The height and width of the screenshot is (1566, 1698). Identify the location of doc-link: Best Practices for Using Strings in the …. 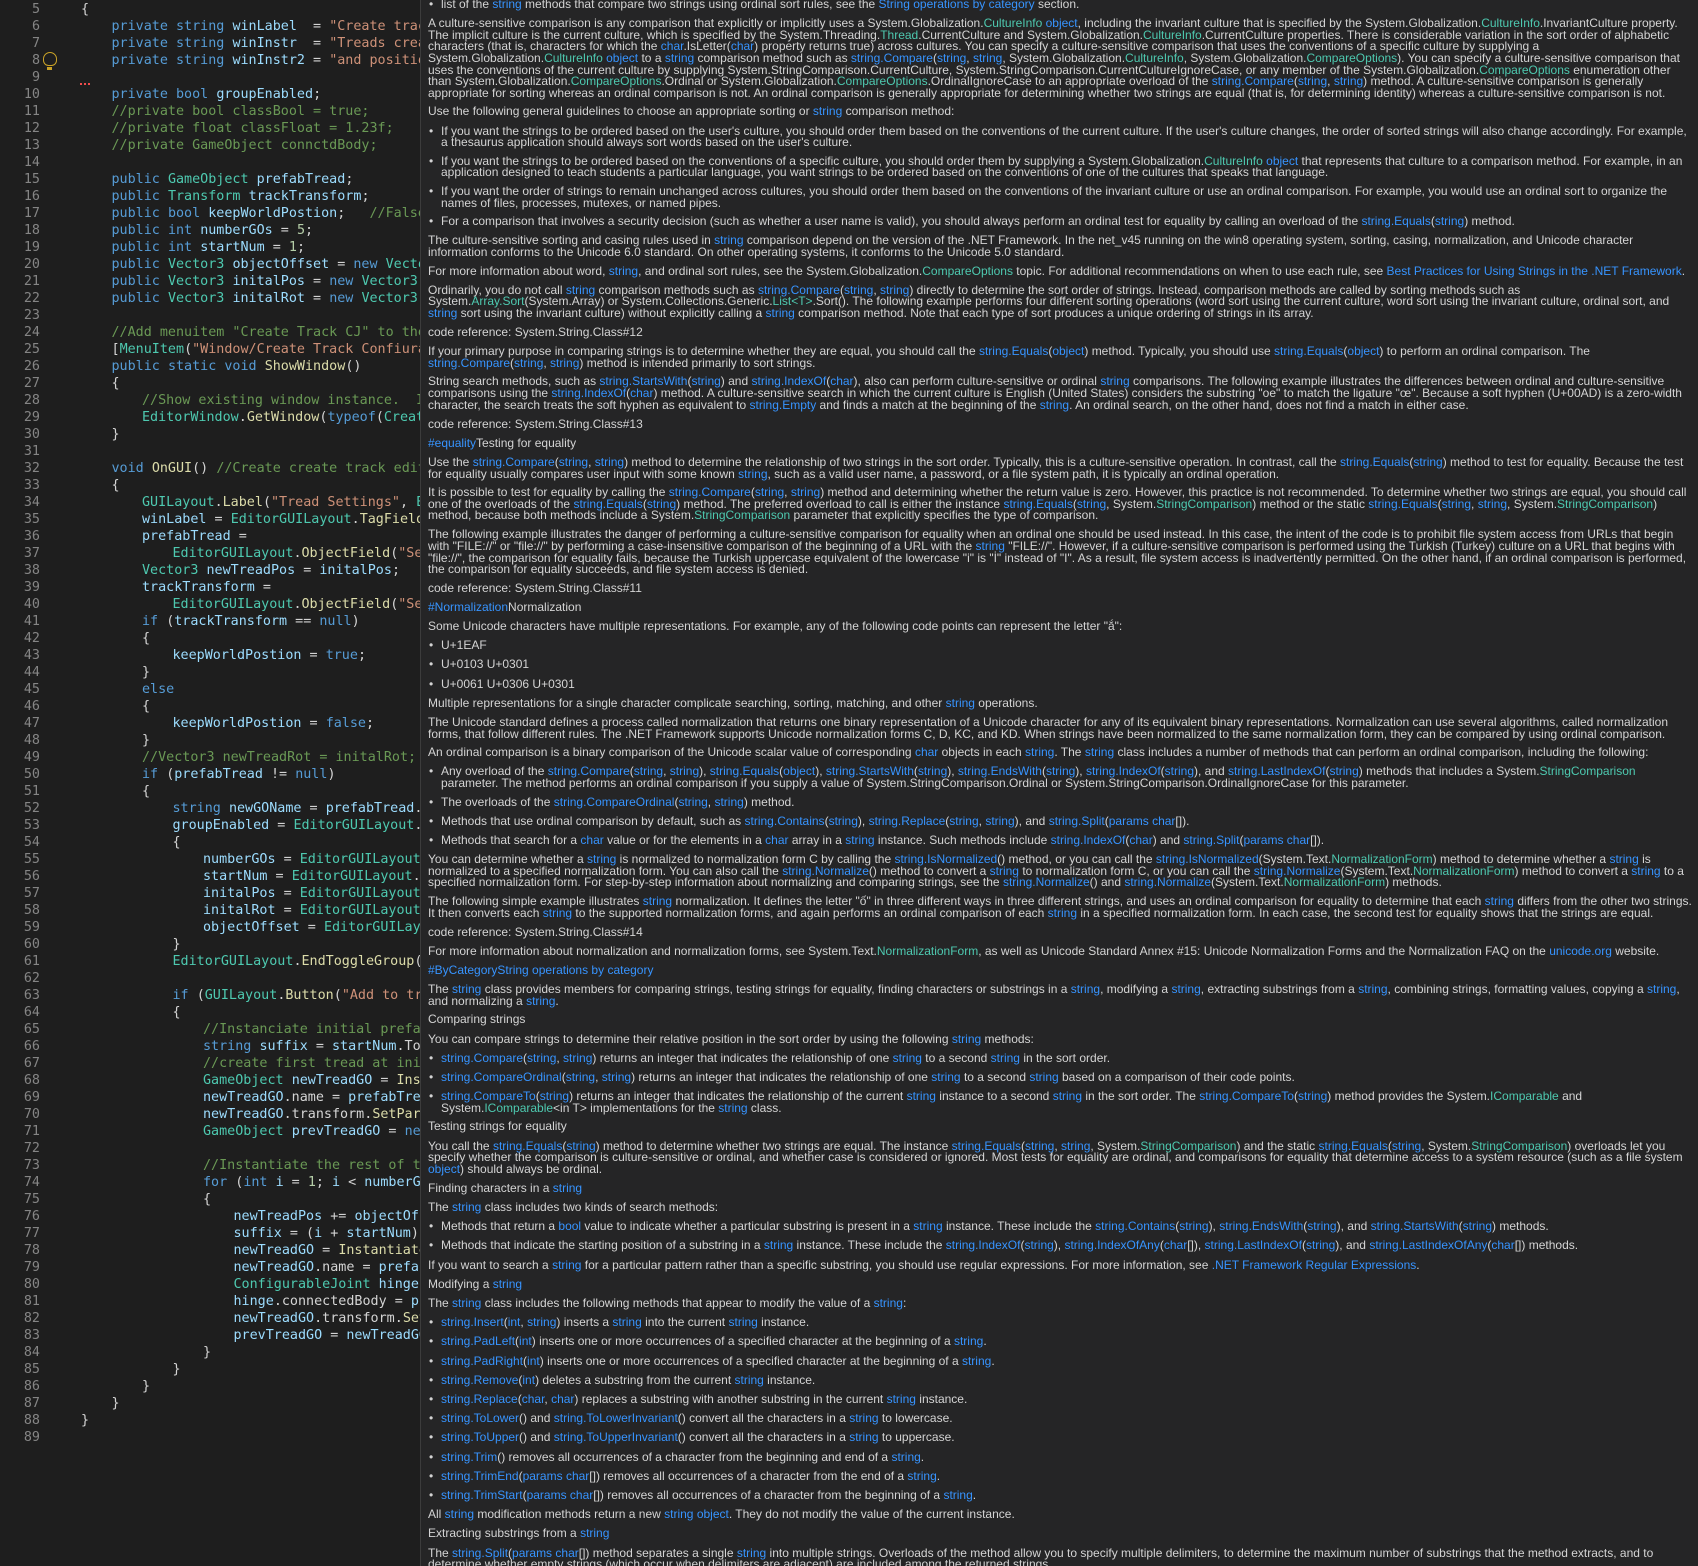
(1534, 271).